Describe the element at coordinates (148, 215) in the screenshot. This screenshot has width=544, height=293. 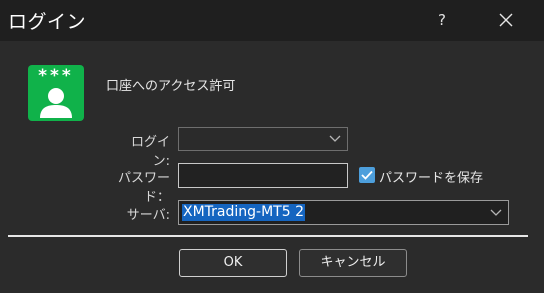
I see `server-label: サーバ:` at that location.